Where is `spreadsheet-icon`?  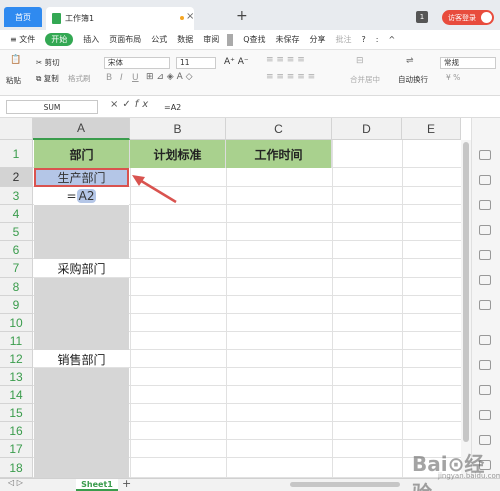
spreadsheet-icon is located at coordinates (56, 18).